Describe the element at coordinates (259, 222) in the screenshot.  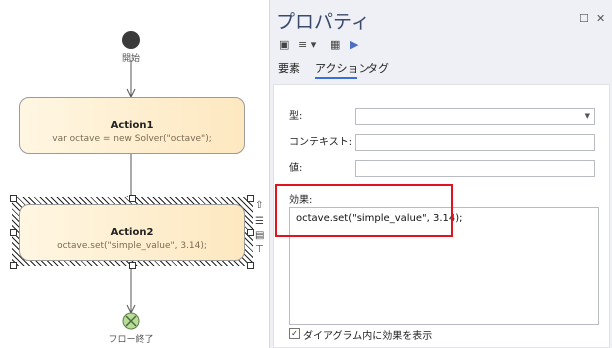
I see `quick-menu-icon: ☰` at that location.